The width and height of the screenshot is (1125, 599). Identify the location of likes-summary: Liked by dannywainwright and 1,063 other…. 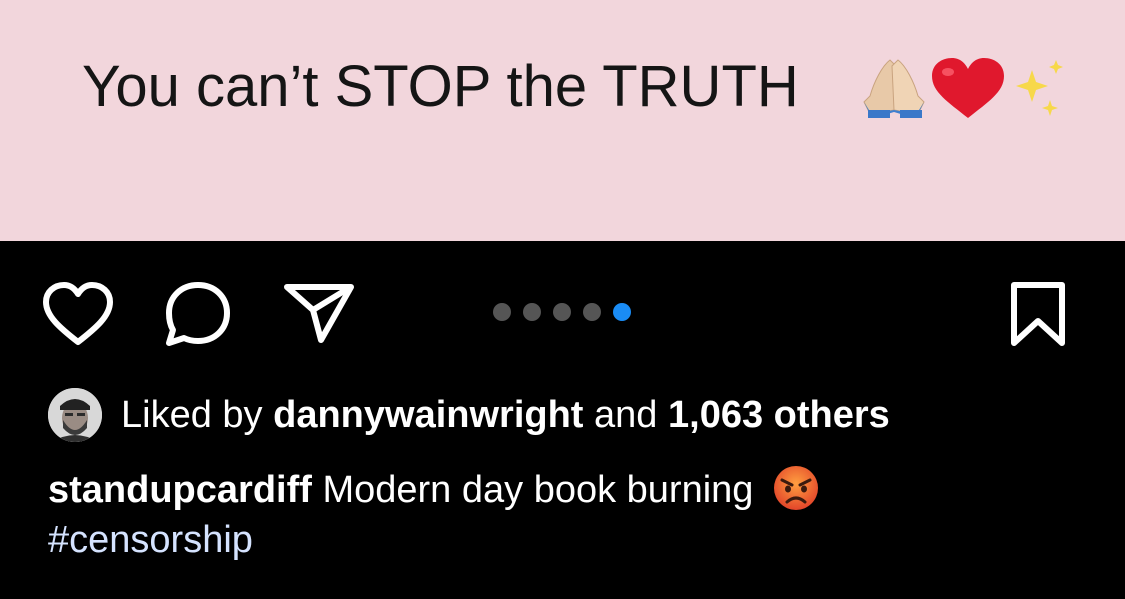
(505, 415).